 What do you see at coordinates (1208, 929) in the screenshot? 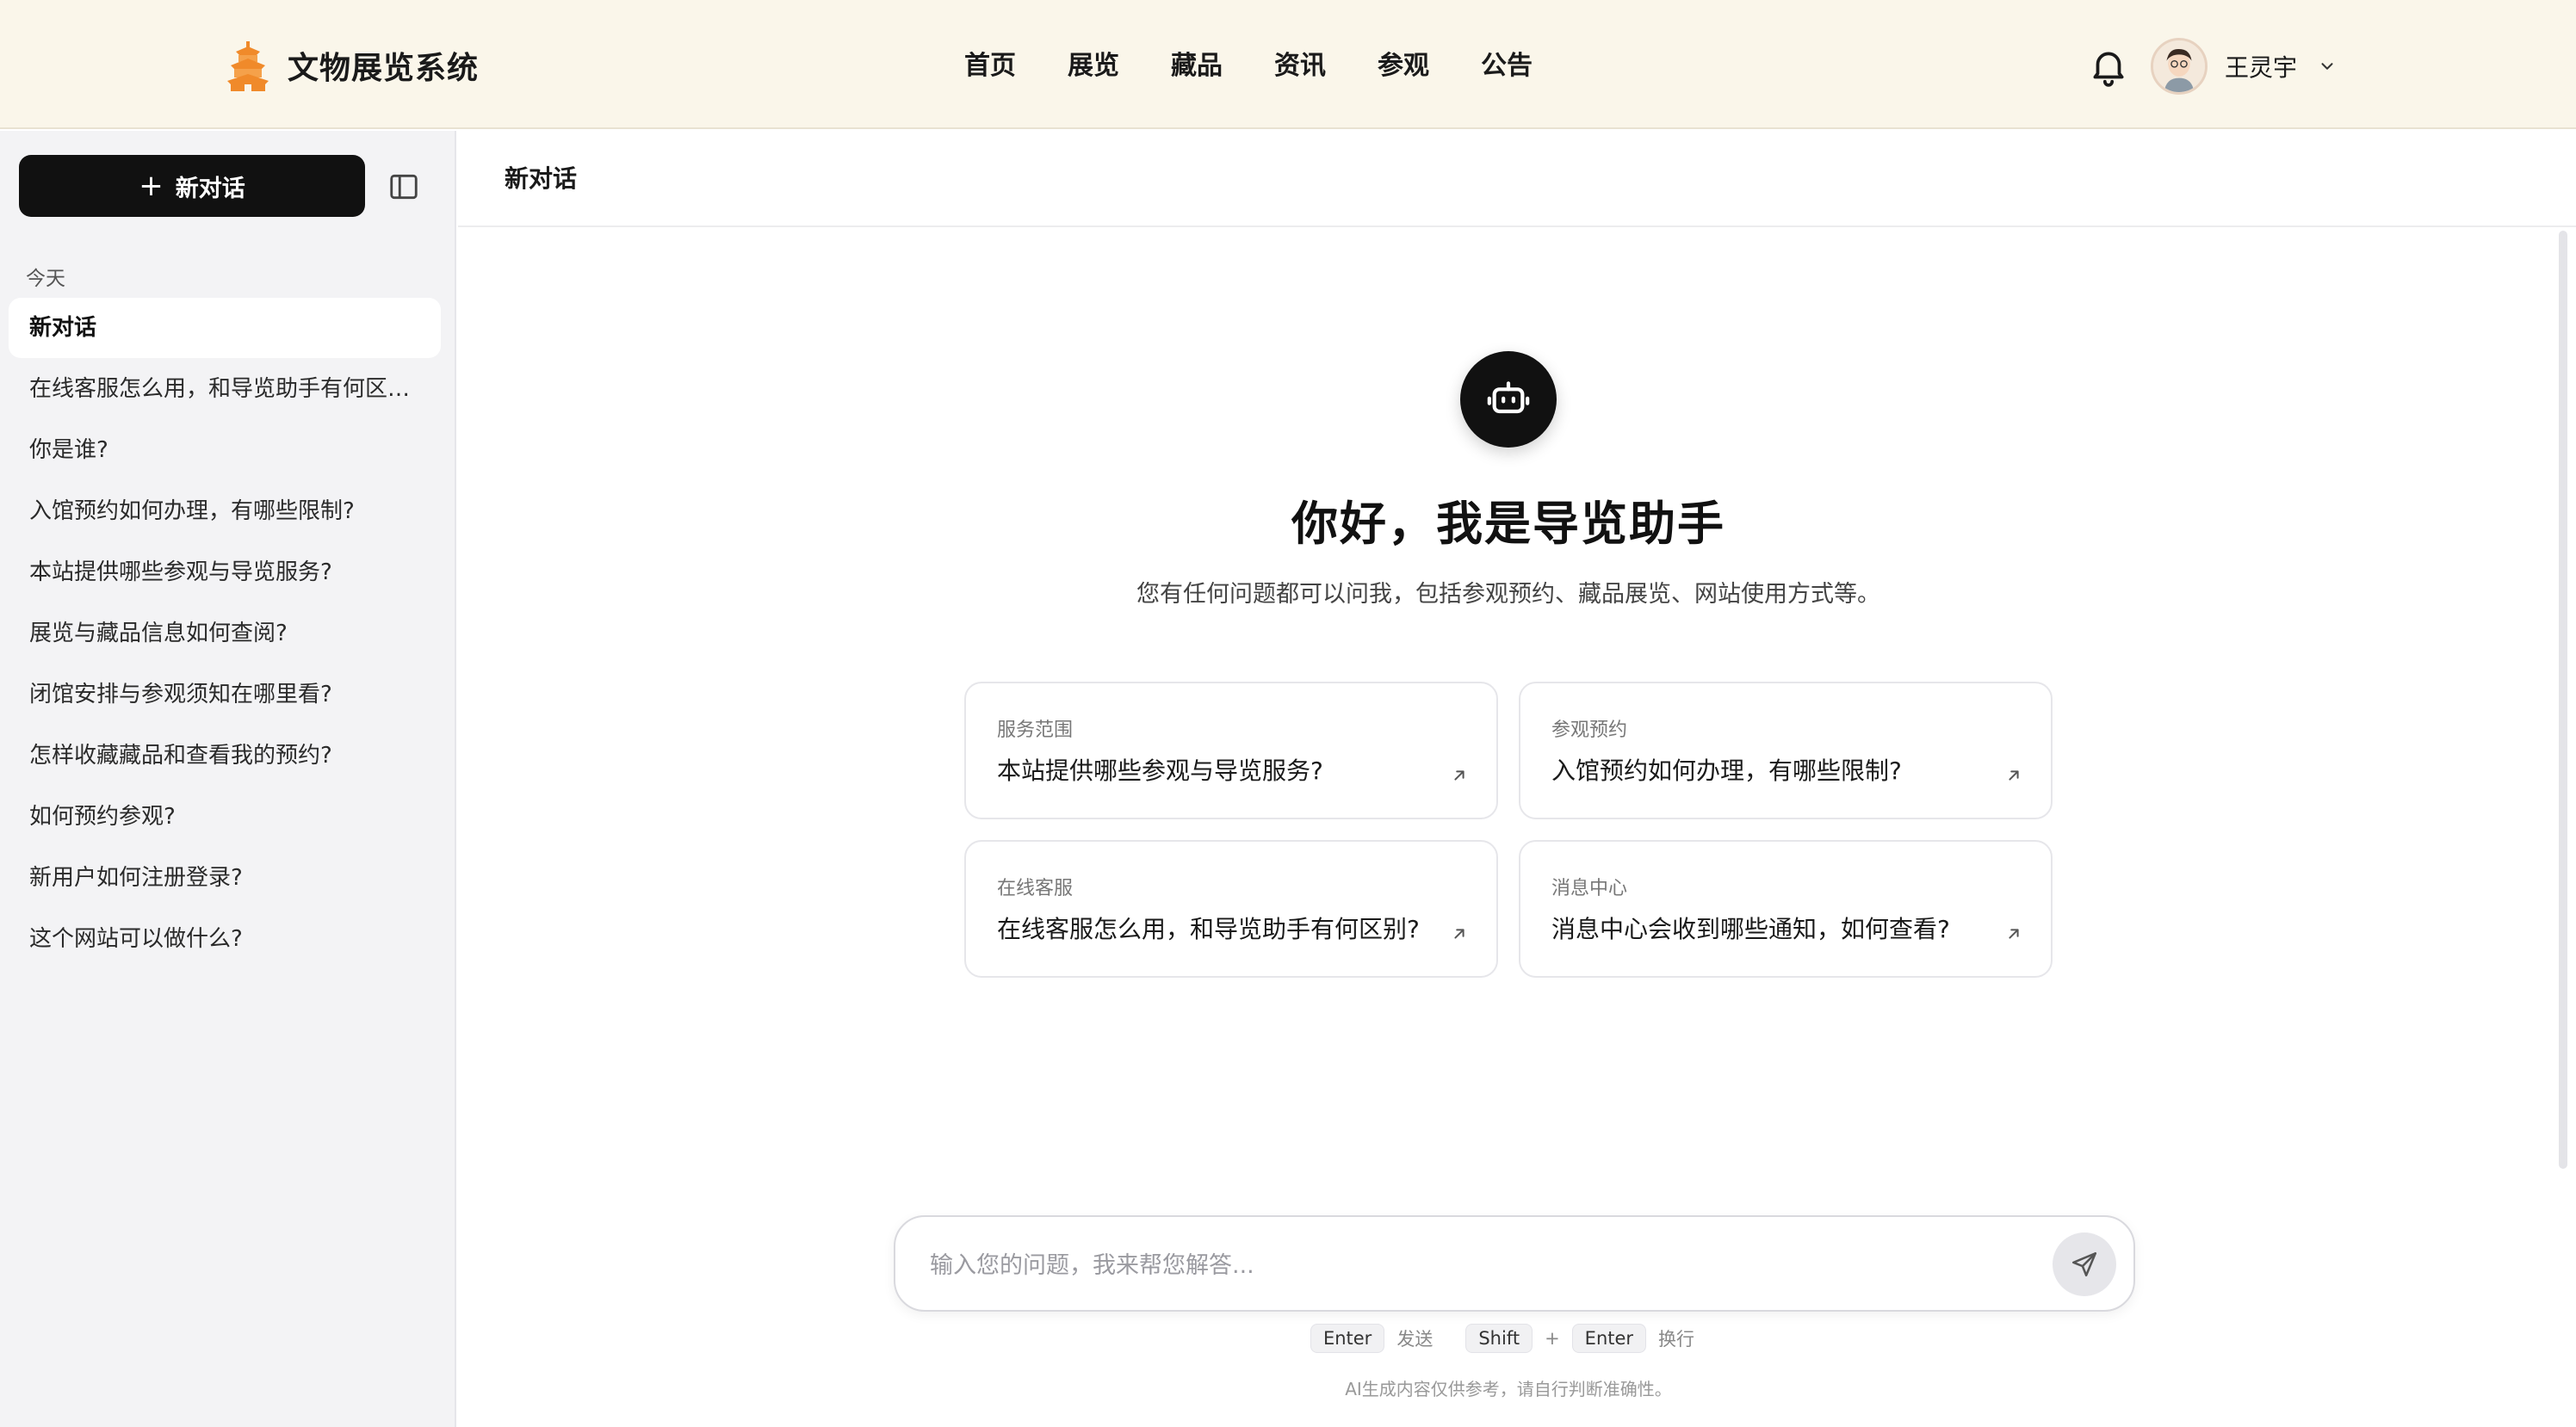
I see `suggestion-question: 在线客服怎么用，和导览助手有何区别?` at bounding box center [1208, 929].